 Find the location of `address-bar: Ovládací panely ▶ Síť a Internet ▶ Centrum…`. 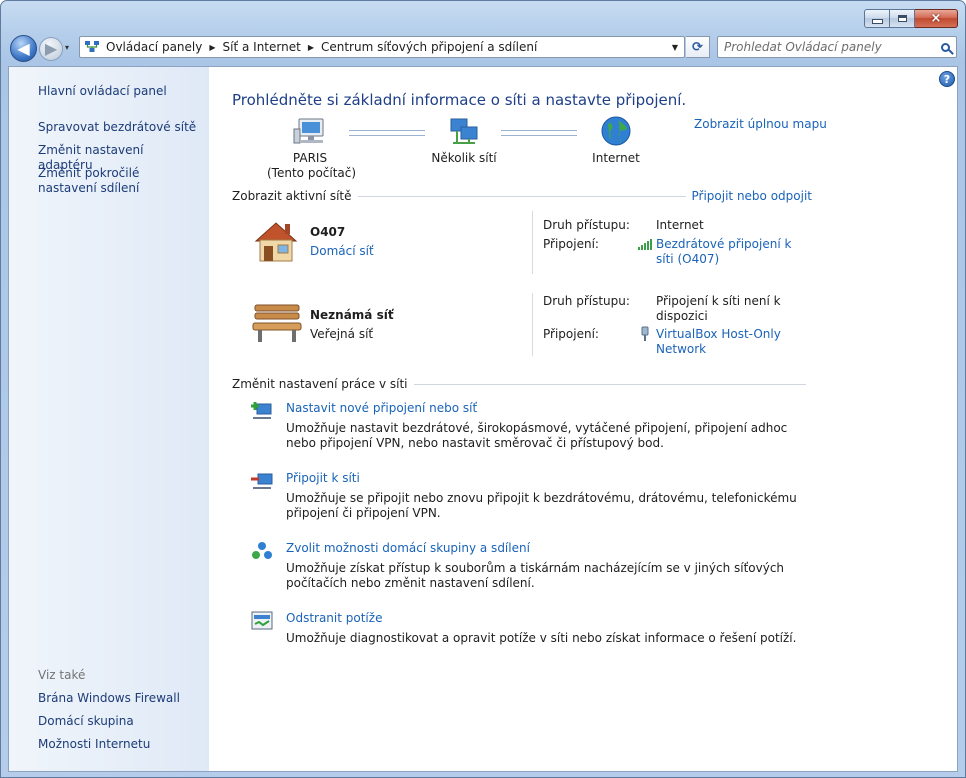

address-bar: Ovládací panely ▶ Síť a Internet ▶ Centrum… is located at coordinates (382, 47).